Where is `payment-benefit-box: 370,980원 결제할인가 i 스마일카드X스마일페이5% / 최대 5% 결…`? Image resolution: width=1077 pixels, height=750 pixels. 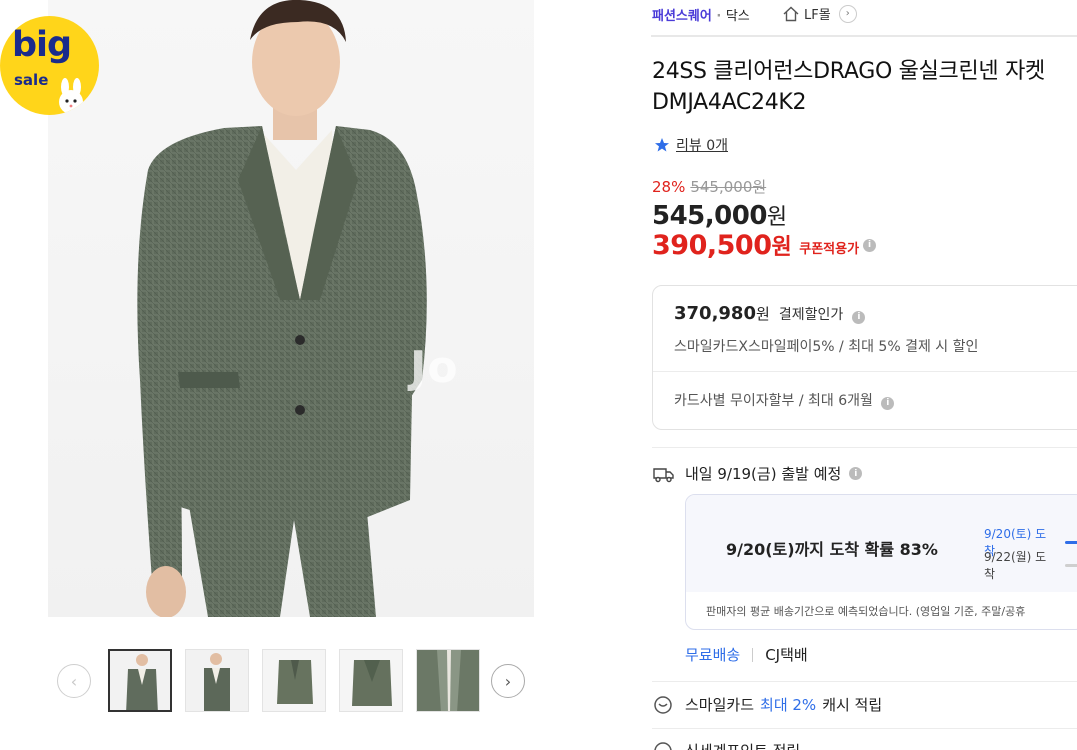
payment-benefit-box: 370,980원 결제할인가 i 스마일카드X스마일페이5% / 최대 5% 결… is located at coordinates (864, 357).